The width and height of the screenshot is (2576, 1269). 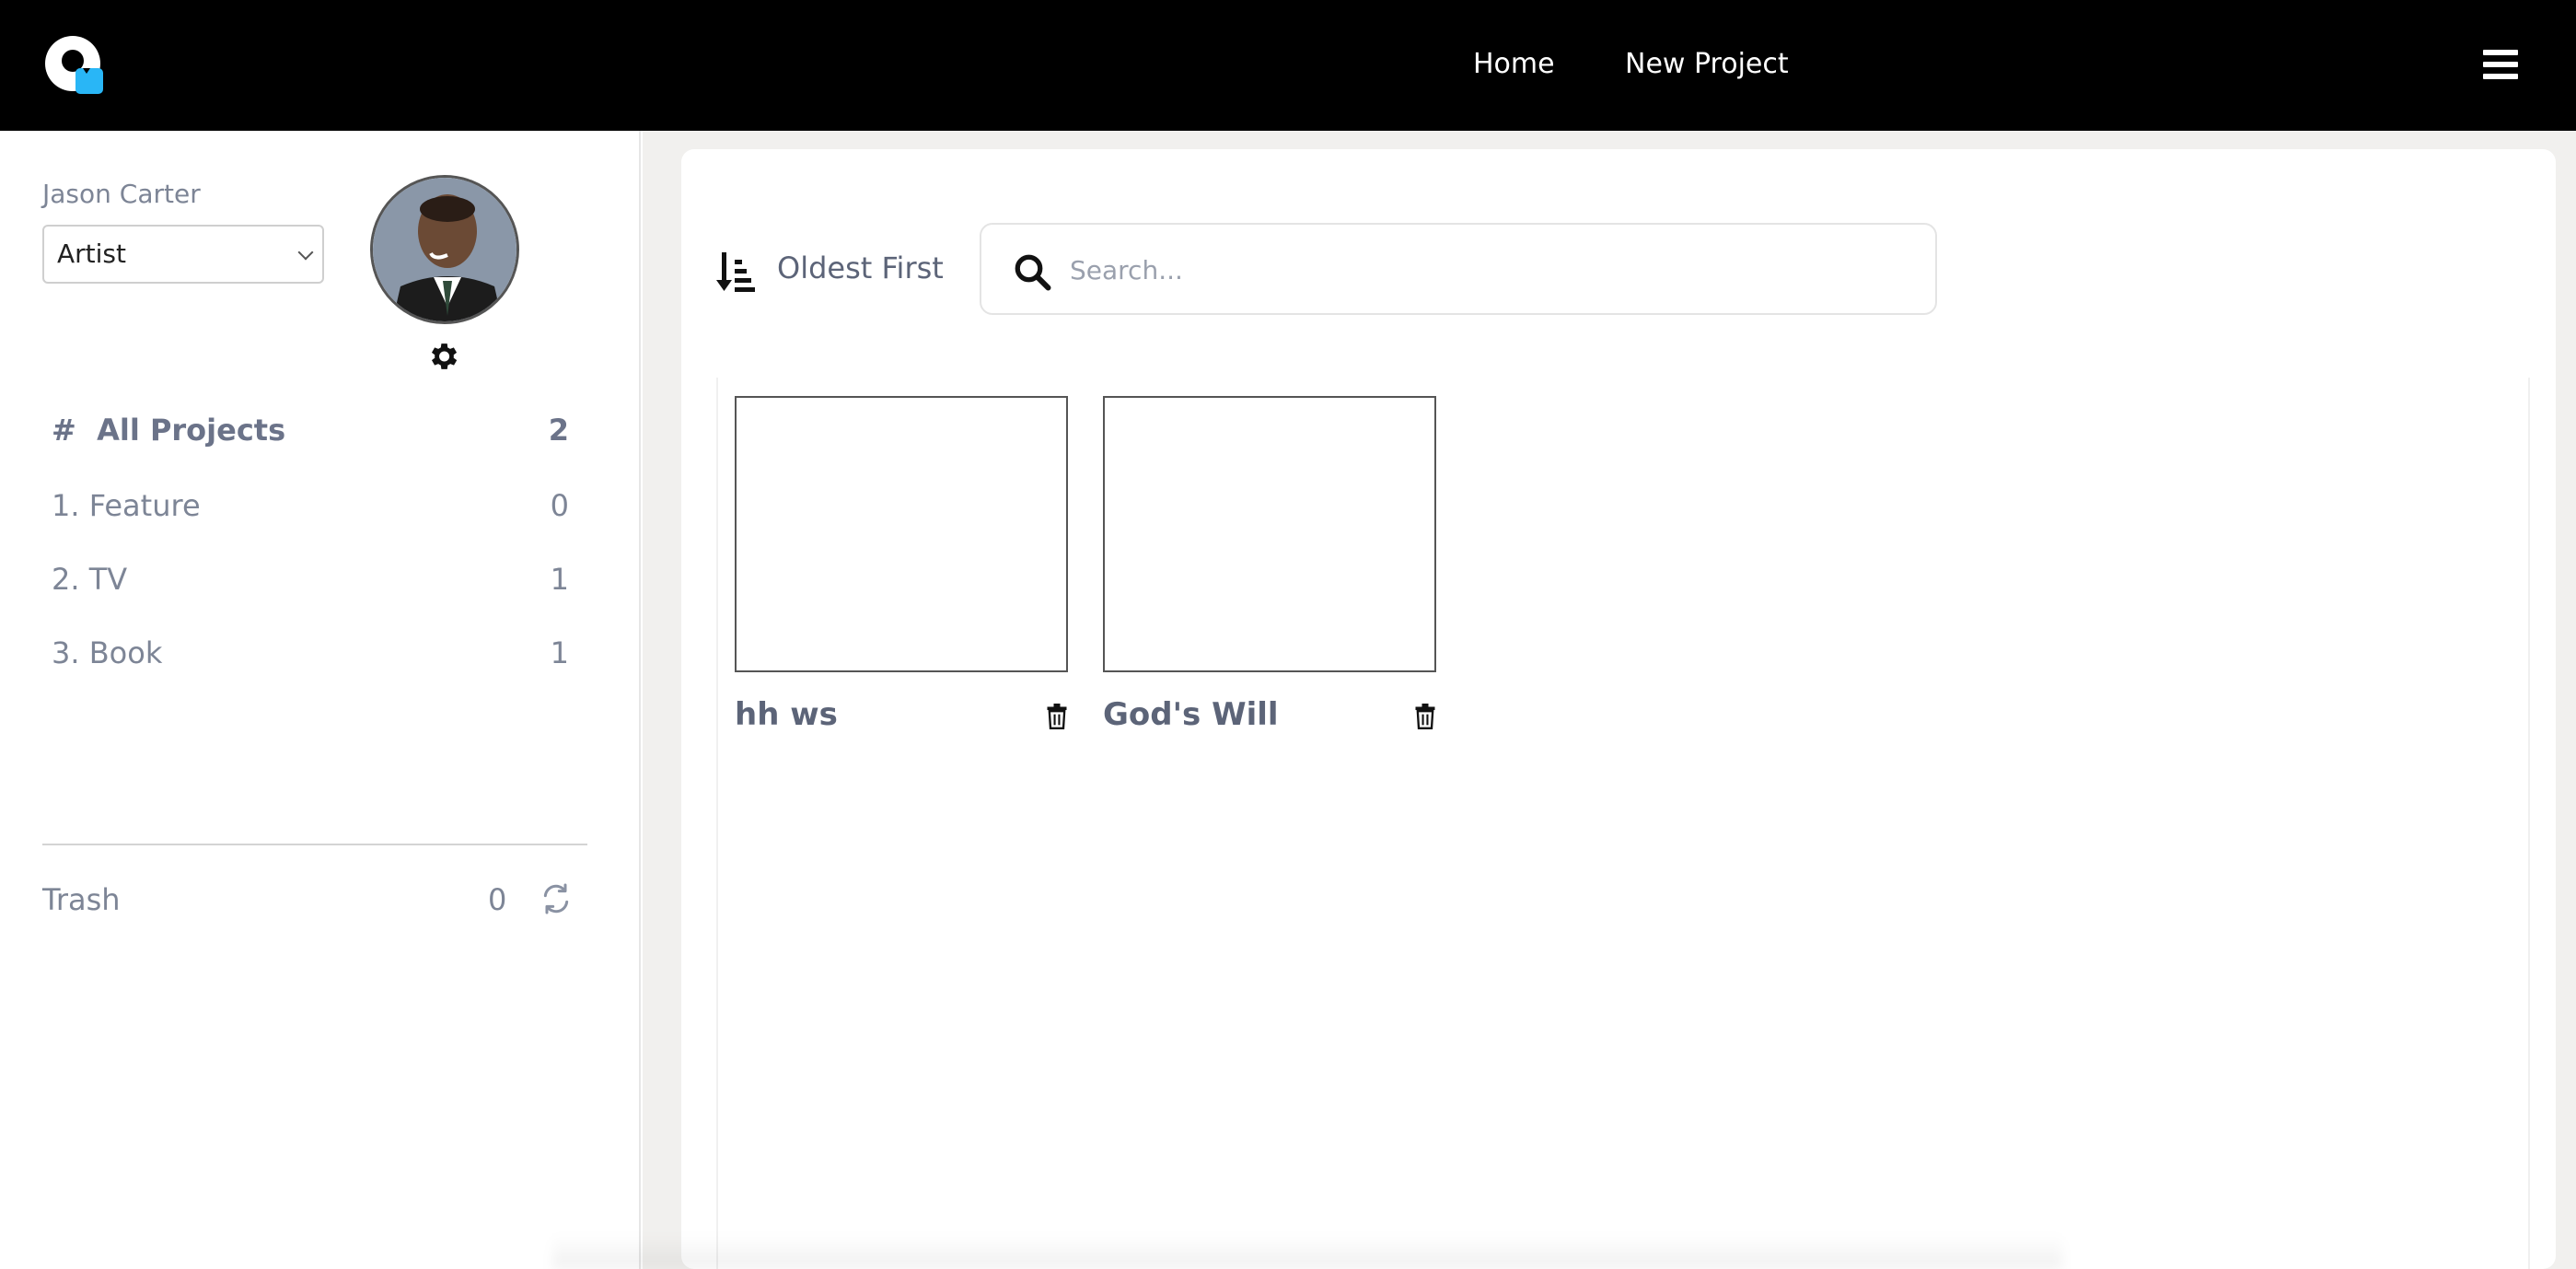 What do you see at coordinates (169, 430) in the screenshot?
I see `sidebar-item-label: # All Projects` at bounding box center [169, 430].